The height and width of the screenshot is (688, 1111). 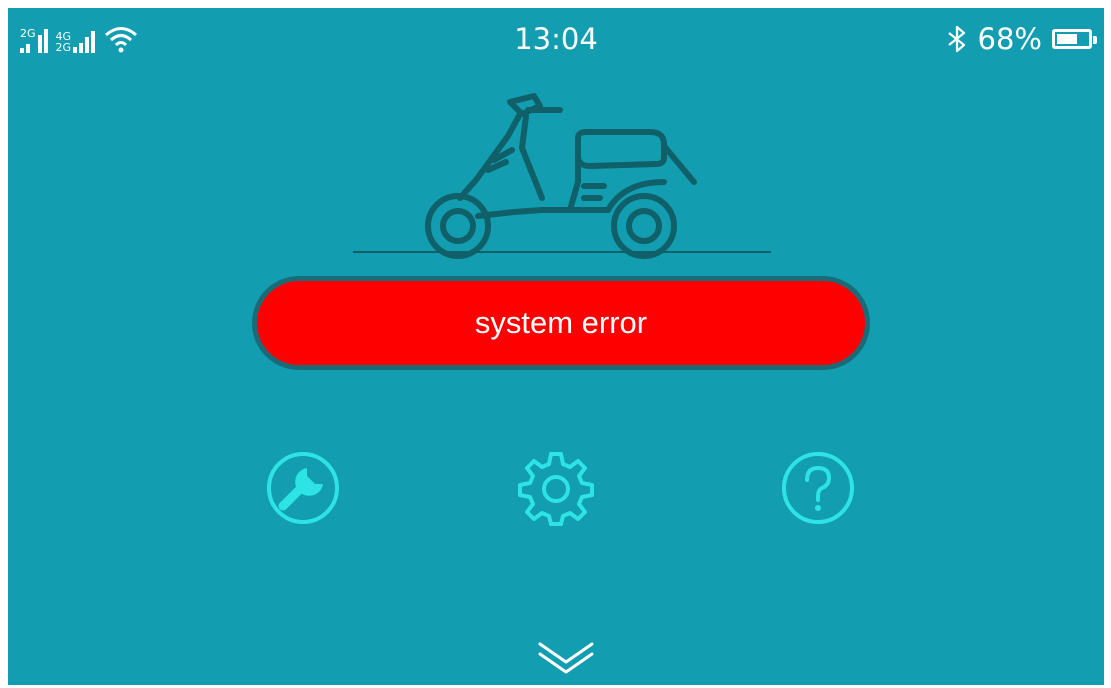 What do you see at coordinates (956, 39) in the screenshot?
I see `bluetooth-icon` at bounding box center [956, 39].